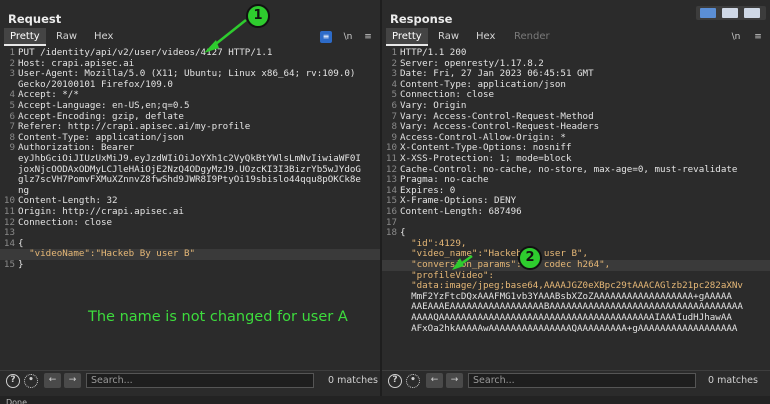 This screenshot has width=770, height=404. I want to click on tab-render: Render, so click(532, 37).